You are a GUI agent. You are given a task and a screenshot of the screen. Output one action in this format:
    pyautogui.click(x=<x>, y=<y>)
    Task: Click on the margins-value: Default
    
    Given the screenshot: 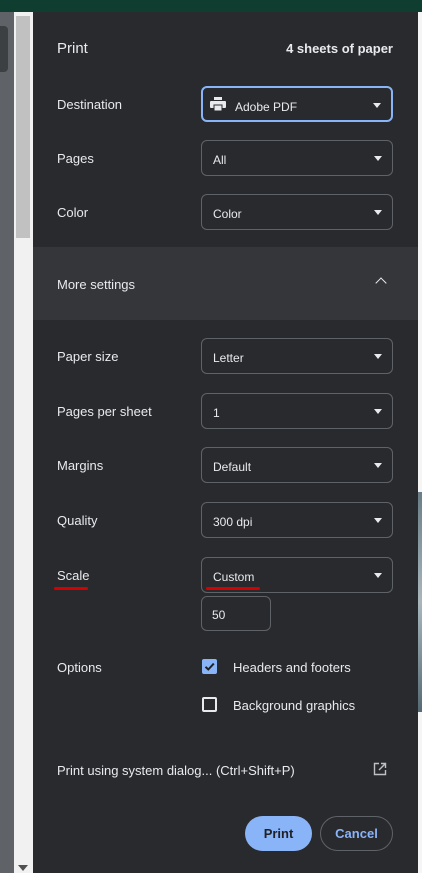 What is the action you would take?
    pyautogui.click(x=232, y=467)
    